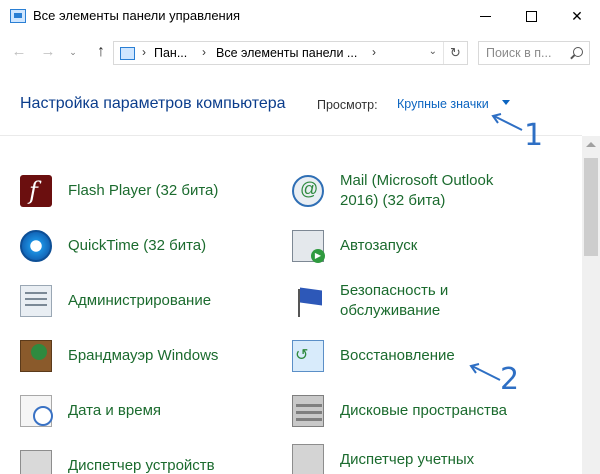  I want to click on item-label: Дата и время, so click(114, 411).